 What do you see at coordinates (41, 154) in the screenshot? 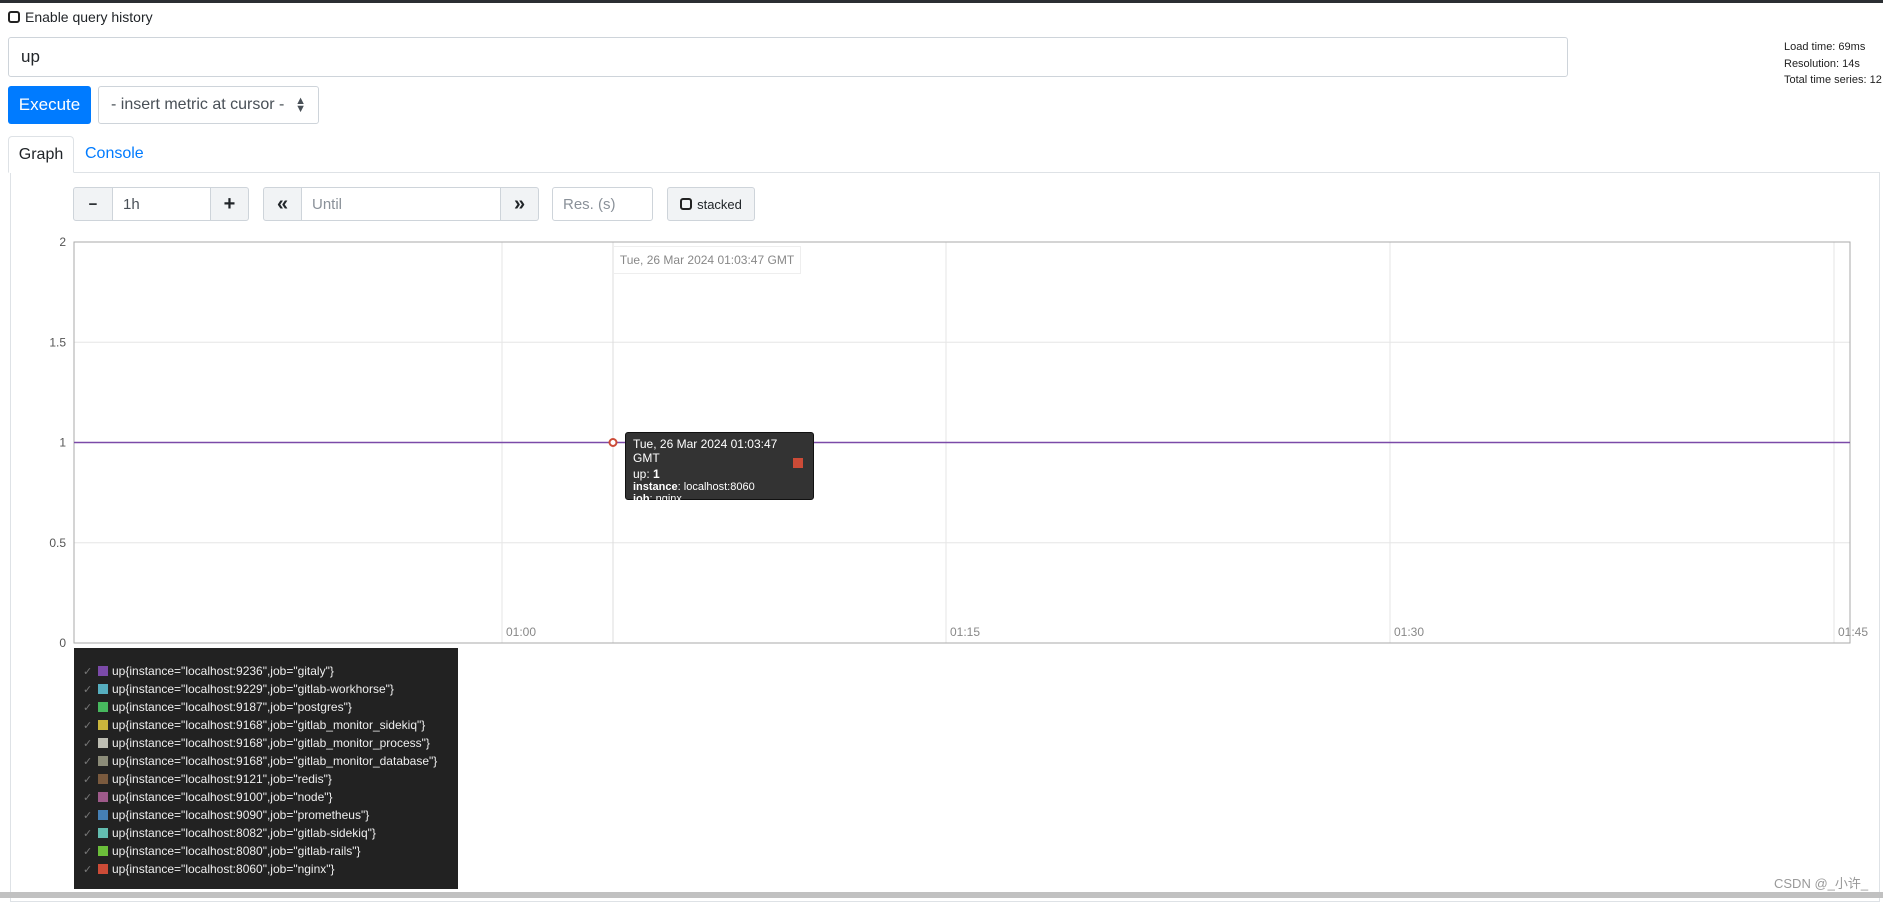
I see `tab-graph: Graph` at bounding box center [41, 154].